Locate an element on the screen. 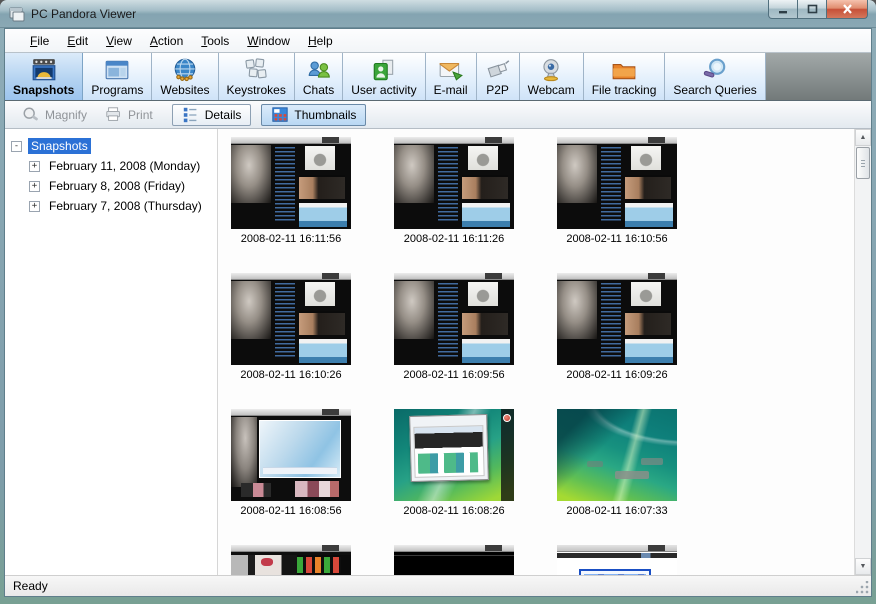 The width and height of the screenshot is (876, 604). tab-programs: Programs is located at coordinates (118, 76).